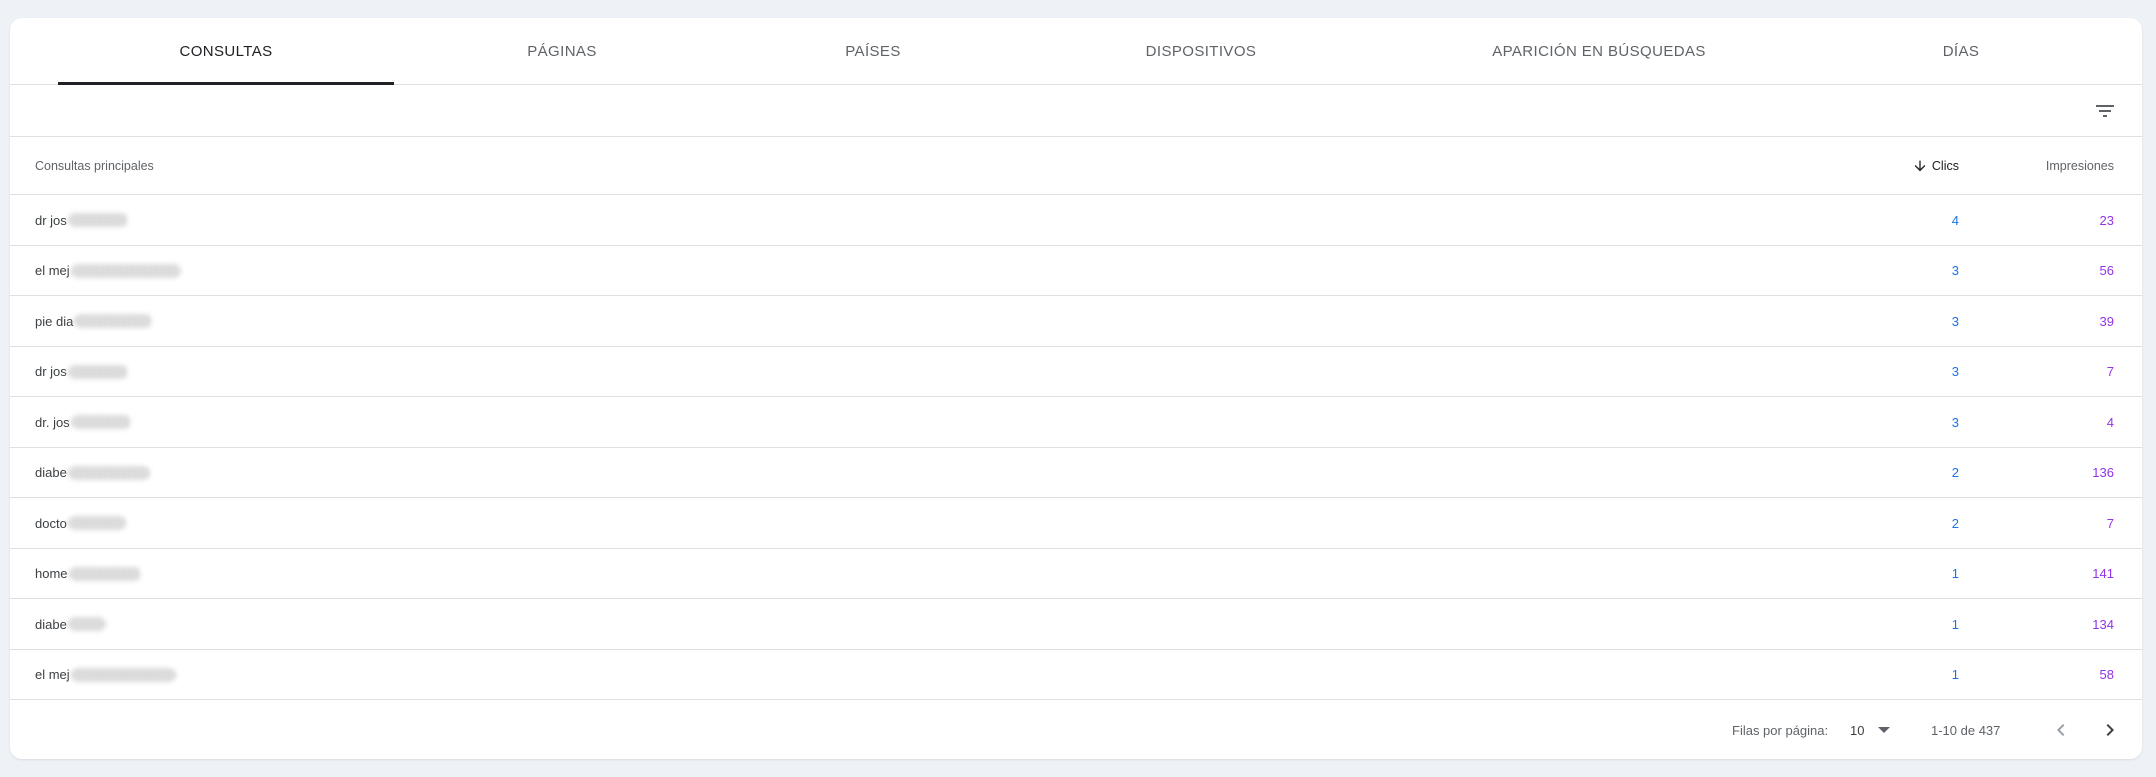  What do you see at coordinates (51, 523) in the screenshot?
I see `query-text: docto` at bounding box center [51, 523].